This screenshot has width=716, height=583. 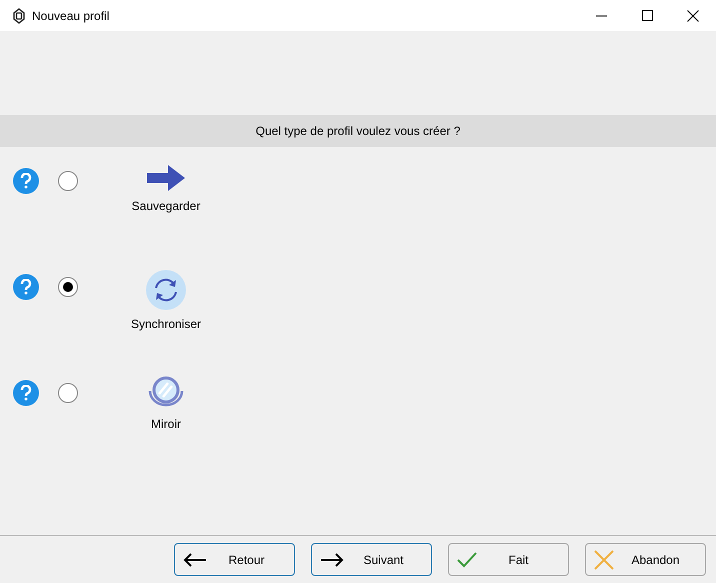 What do you see at coordinates (601, 15) in the screenshot?
I see `minimize-icon` at bounding box center [601, 15].